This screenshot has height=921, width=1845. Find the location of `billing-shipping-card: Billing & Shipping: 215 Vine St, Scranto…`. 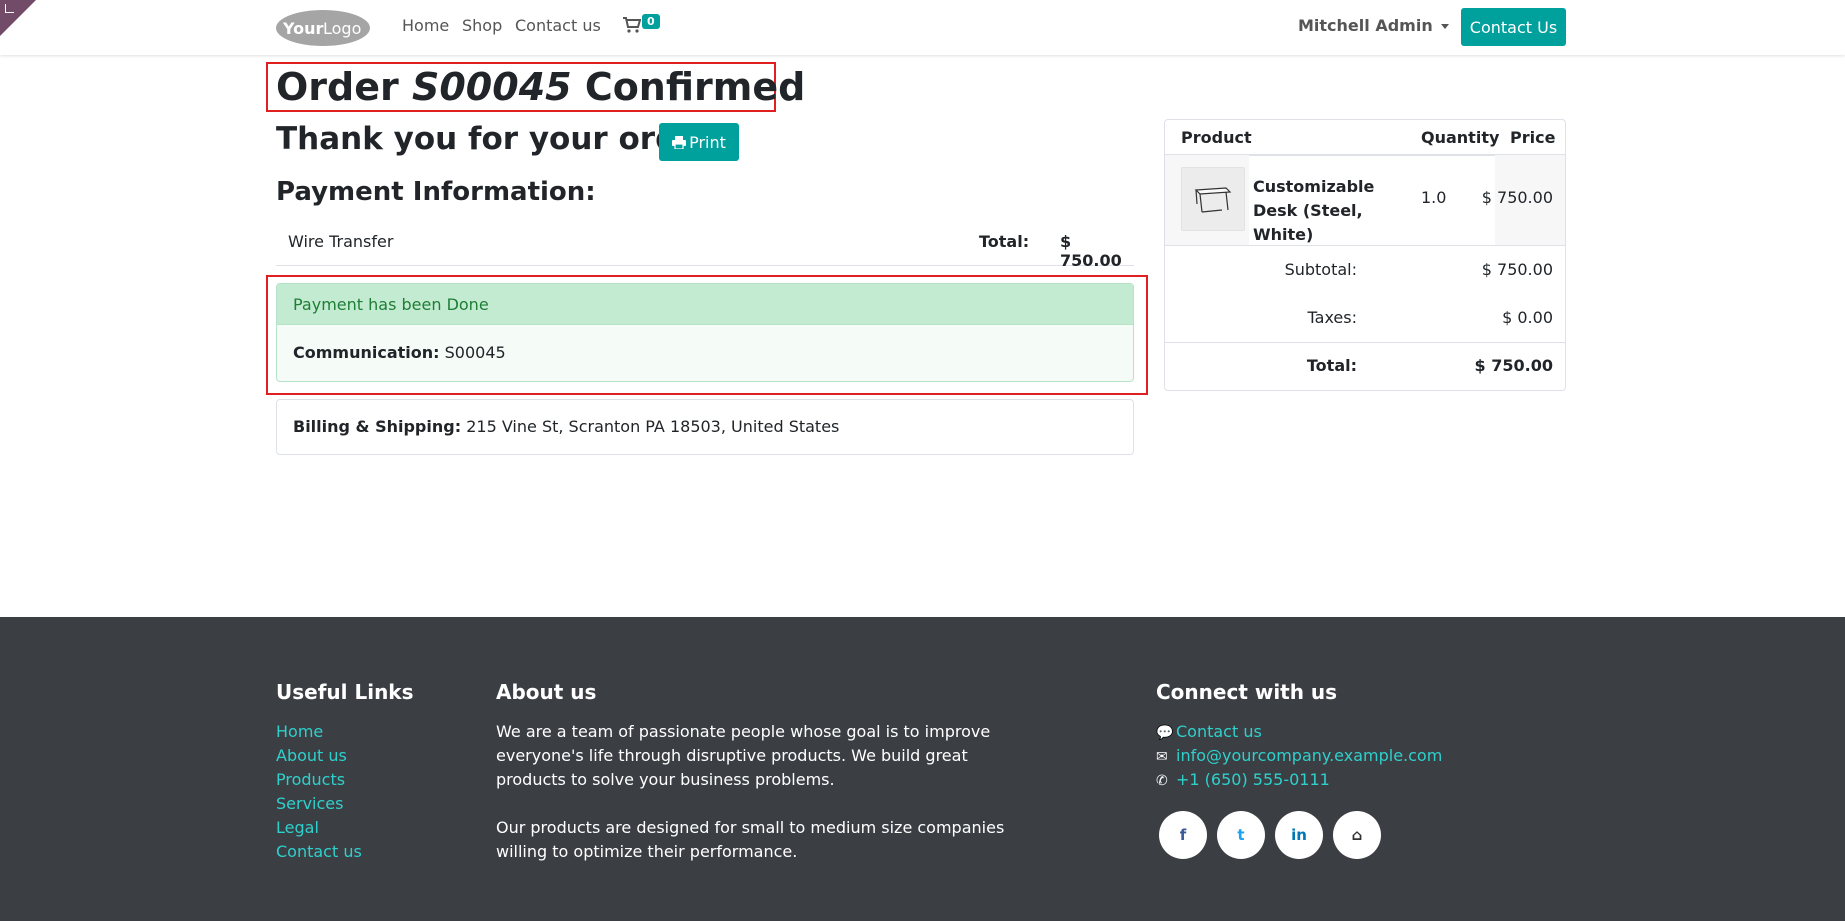

billing-shipping-card: Billing & Shipping: 215 Vine St, Scranto… is located at coordinates (705, 427).